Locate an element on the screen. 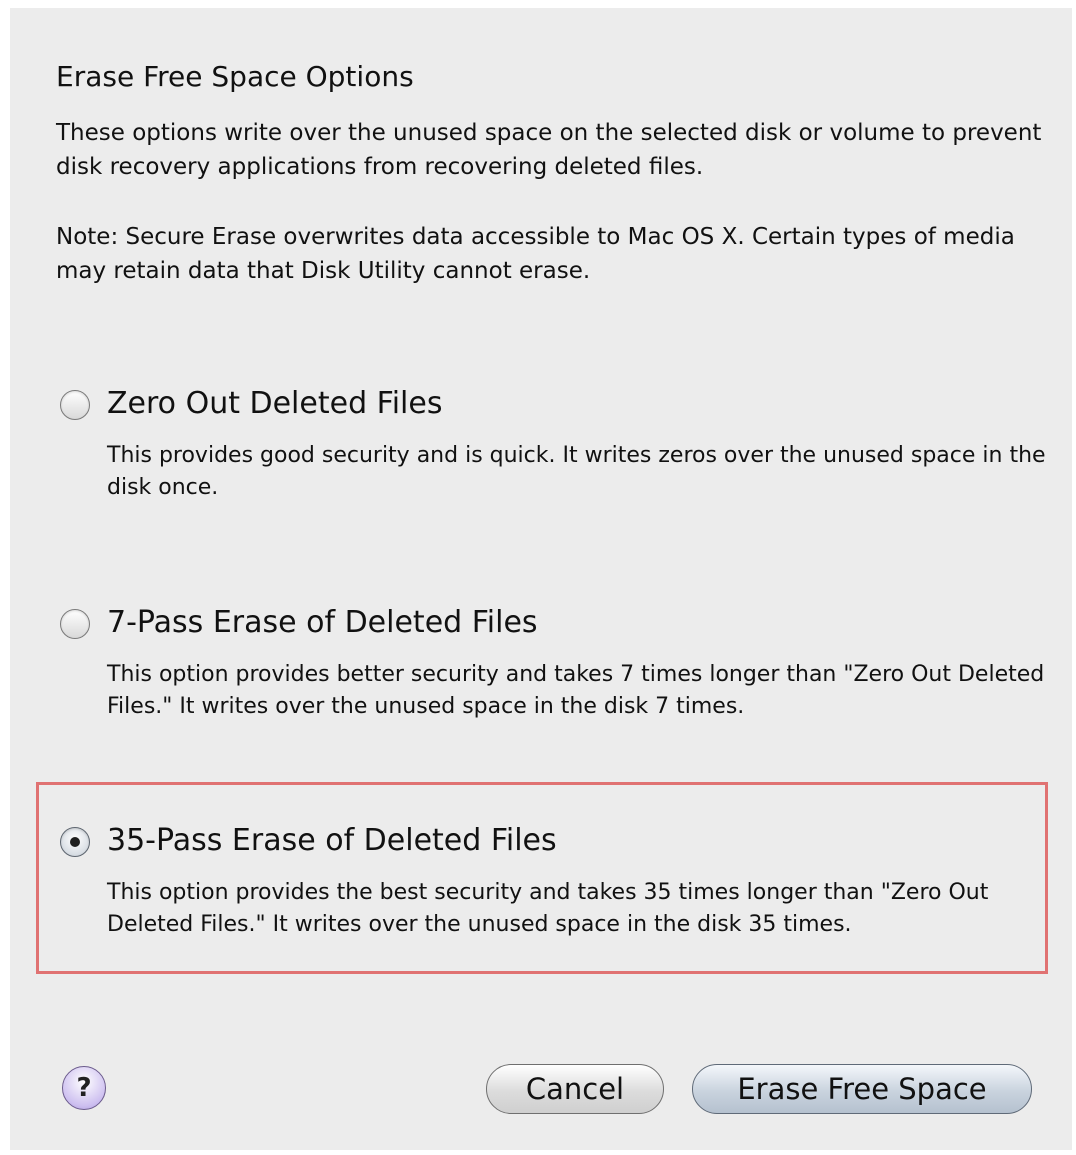 This screenshot has height=1155, width=1076. option-label: 35-Pass Erase of Deleted Files is located at coordinates (332, 840).